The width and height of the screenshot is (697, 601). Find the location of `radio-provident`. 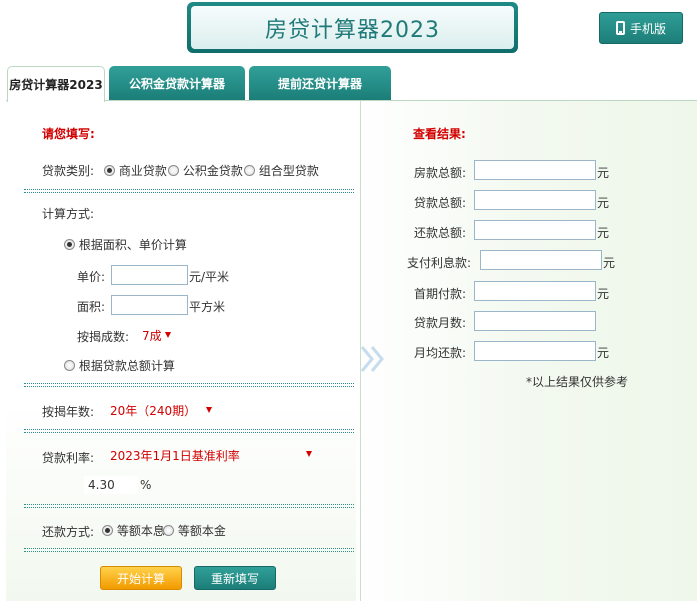

radio-provident is located at coordinates (173, 170).